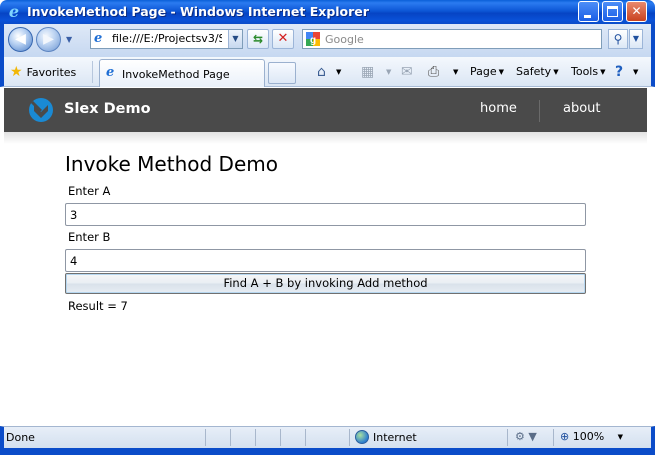  I want to click on home-dropdown: ▼, so click(338, 72).